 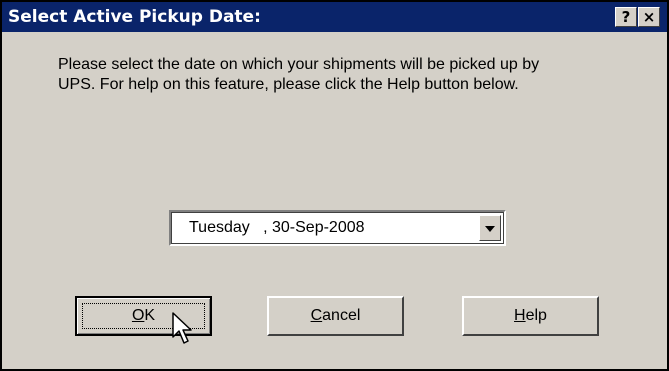 I want to click on help-button: Help, so click(x=530, y=316).